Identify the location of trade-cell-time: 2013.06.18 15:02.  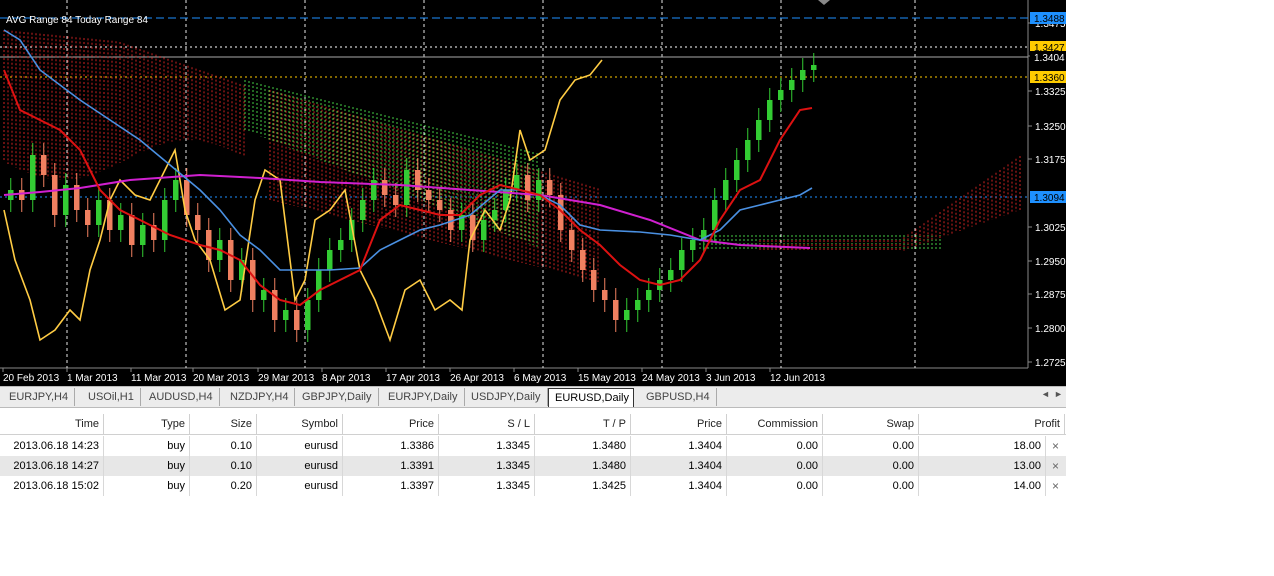
(52, 486).